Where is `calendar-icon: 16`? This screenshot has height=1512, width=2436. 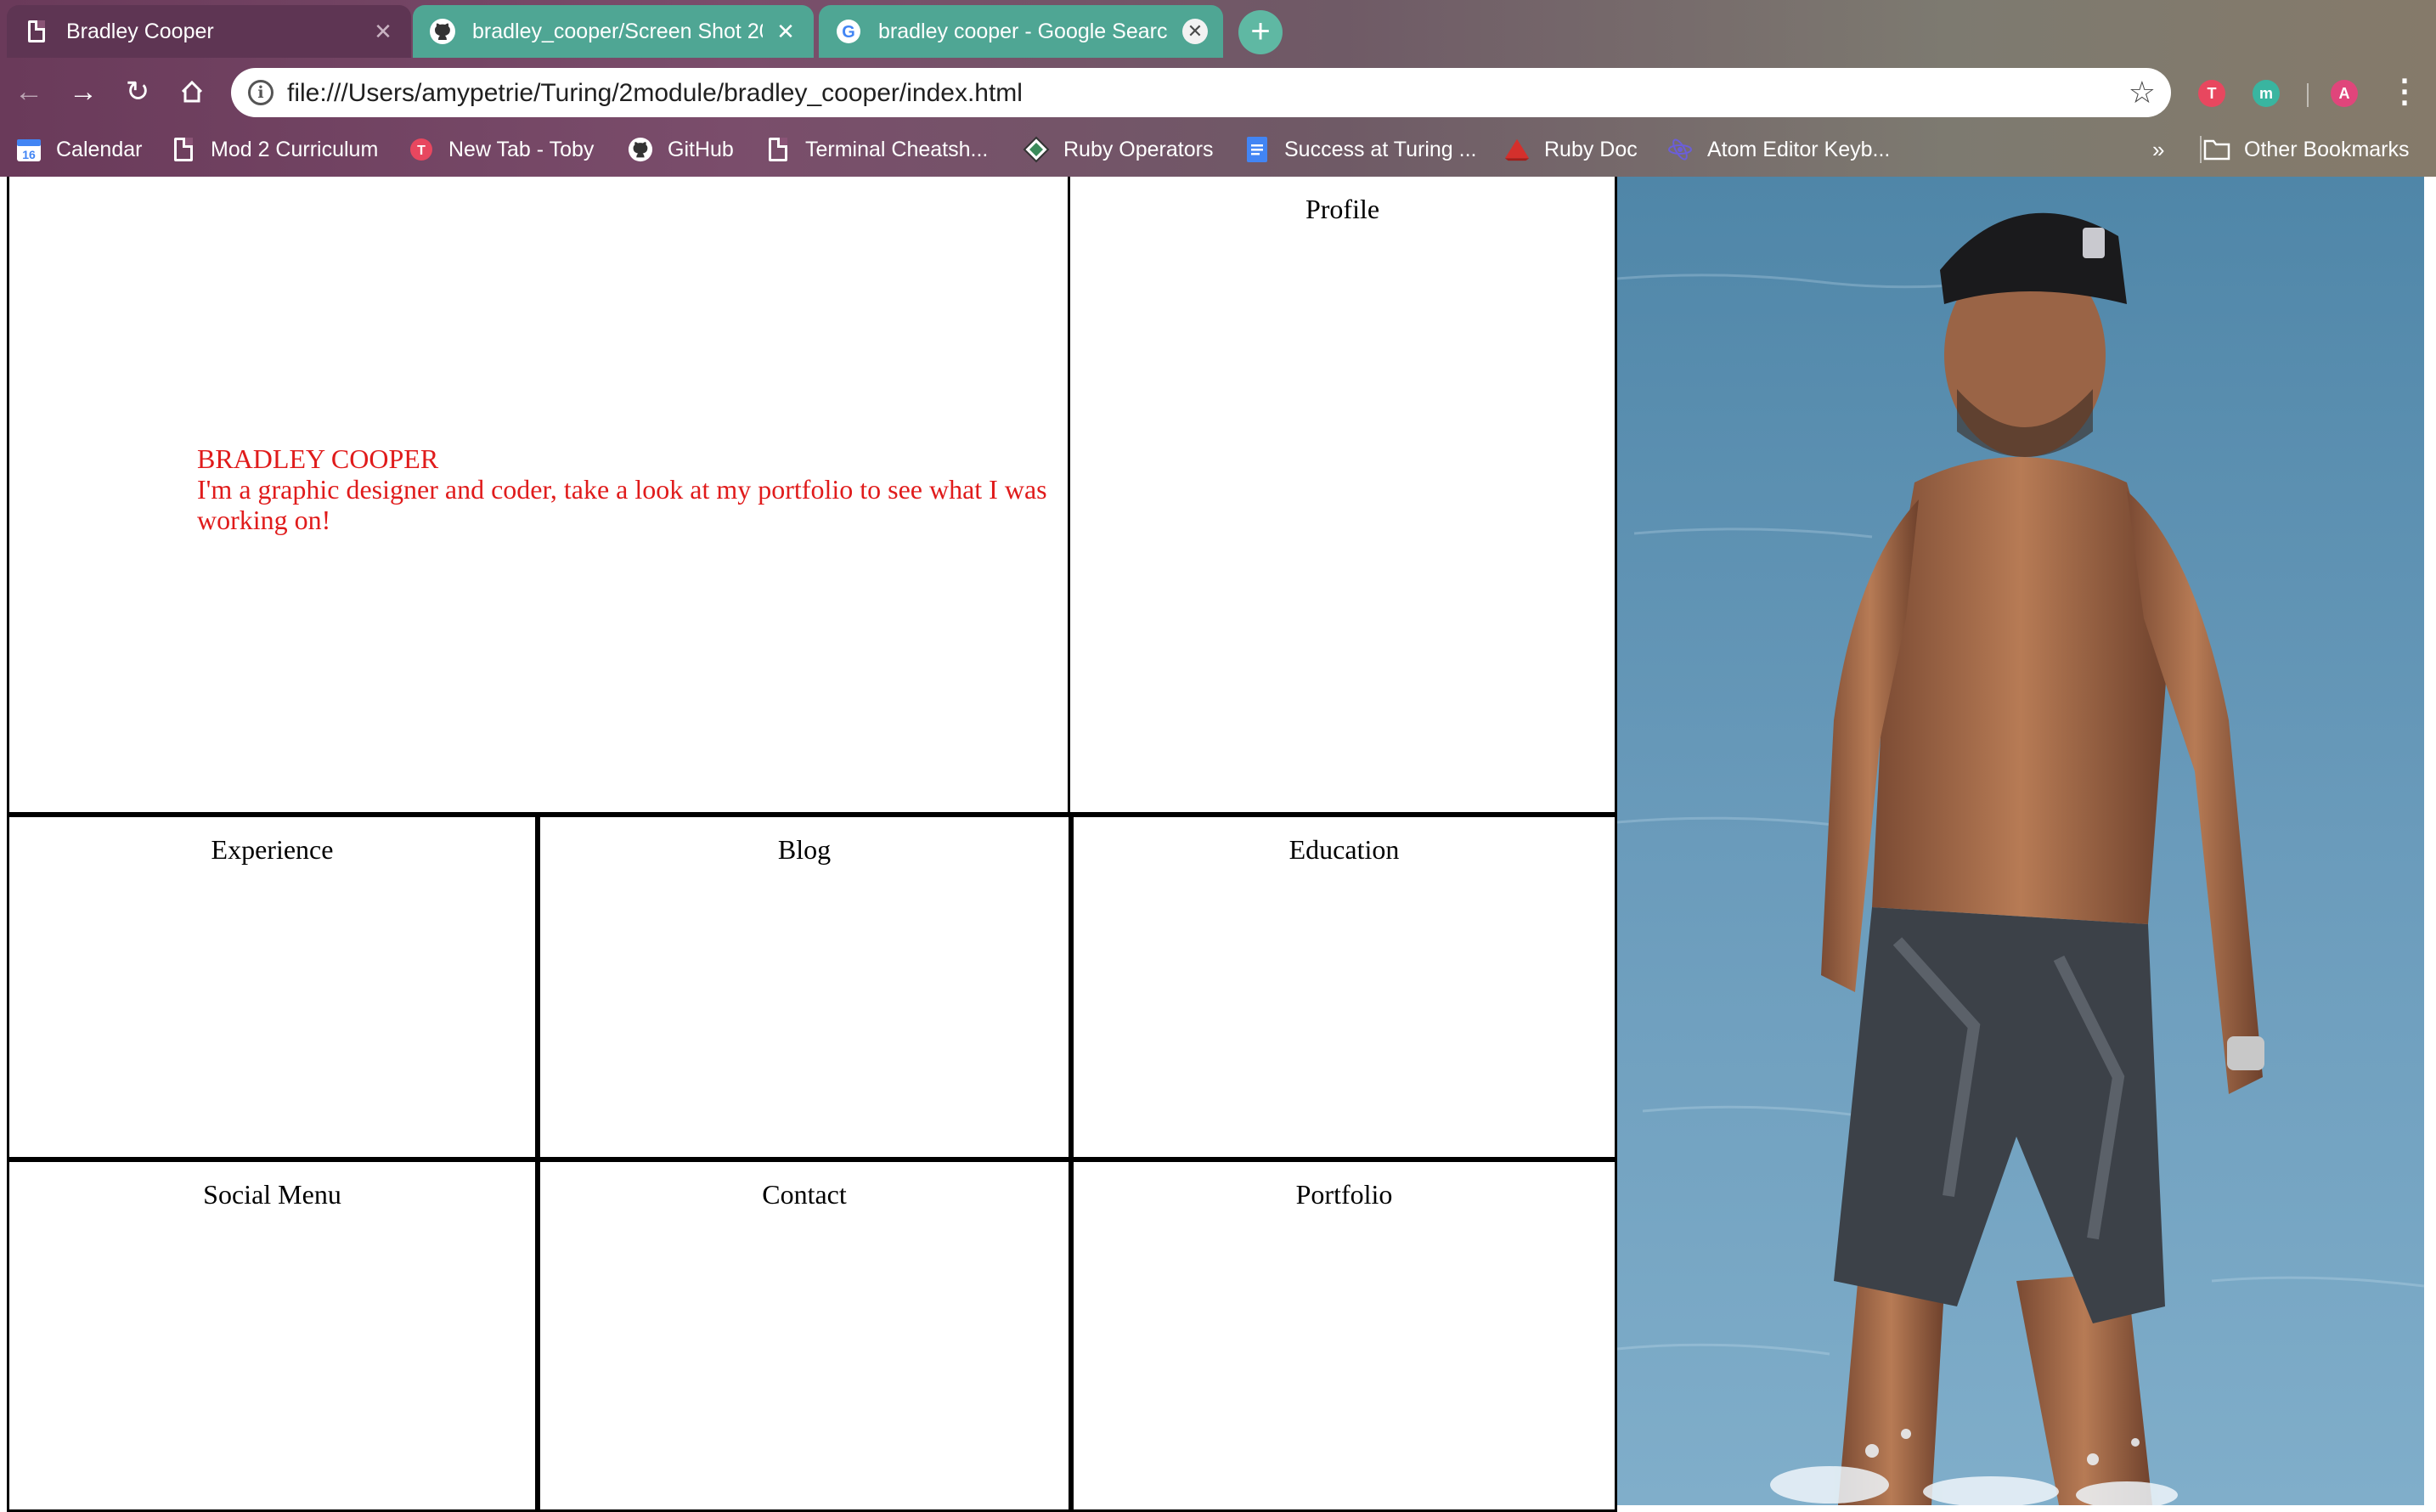
calendar-icon: 16 is located at coordinates (29, 149).